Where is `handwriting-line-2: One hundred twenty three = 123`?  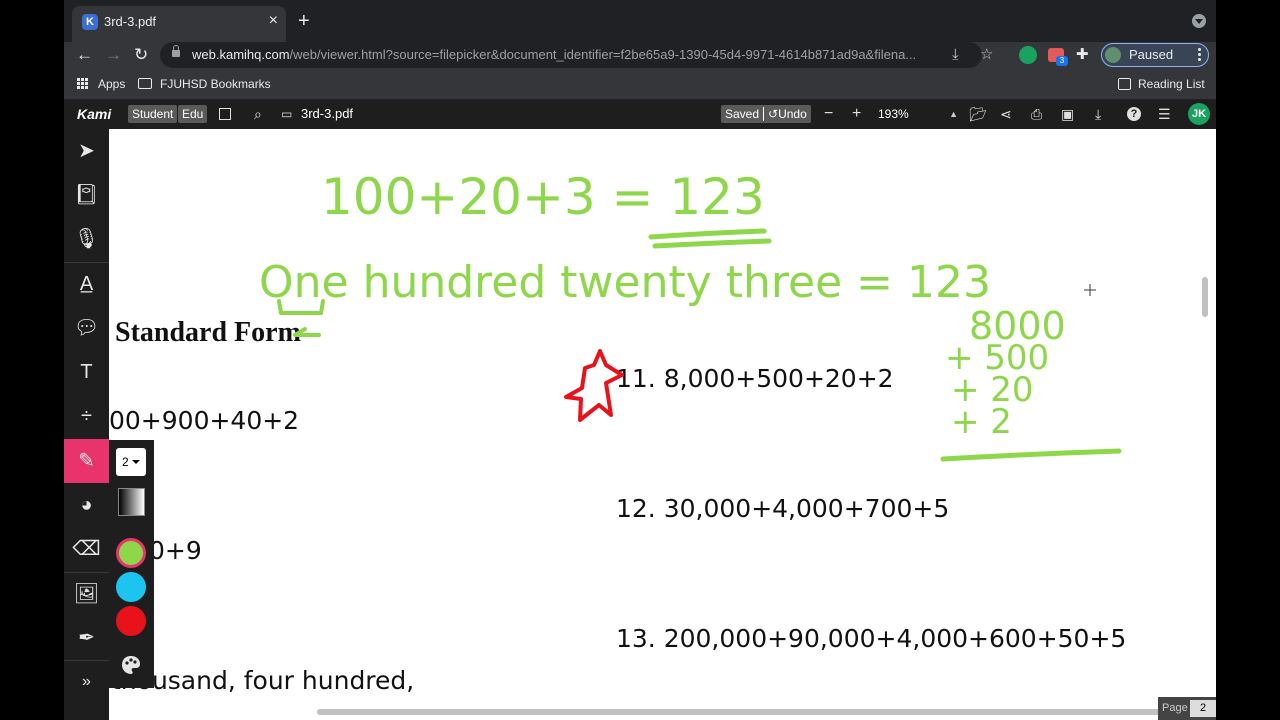 handwriting-line-2: One hundred twenty three = 123 is located at coordinates (625, 282).